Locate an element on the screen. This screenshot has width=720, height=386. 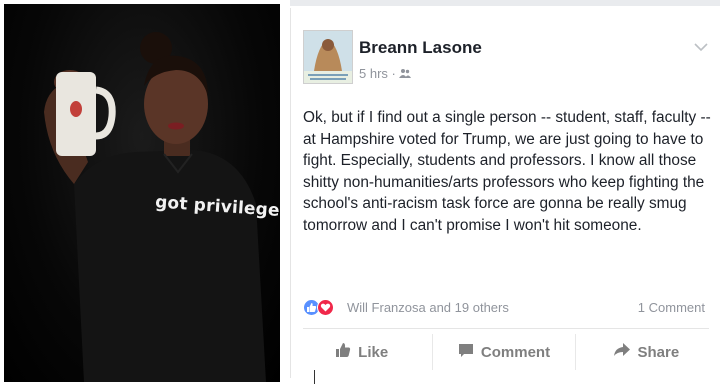
like-button: Like is located at coordinates (362, 352).